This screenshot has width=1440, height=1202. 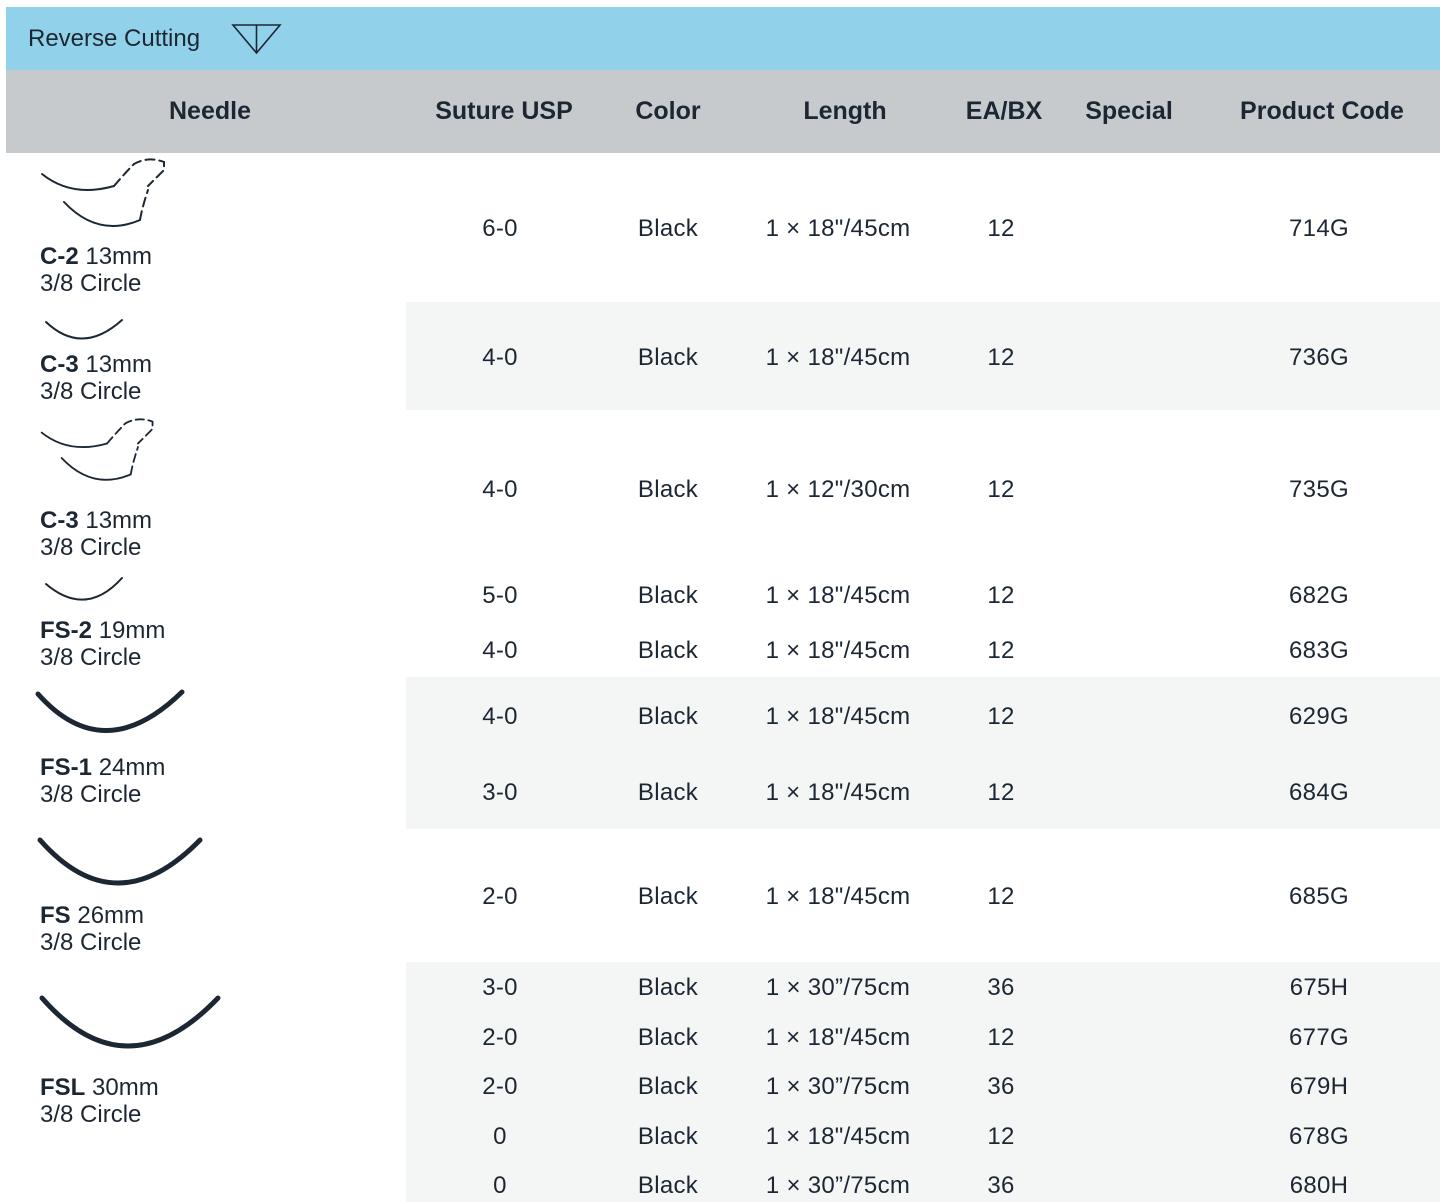 What do you see at coordinates (668, 111) in the screenshot?
I see `header-color: Color` at bounding box center [668, 111].